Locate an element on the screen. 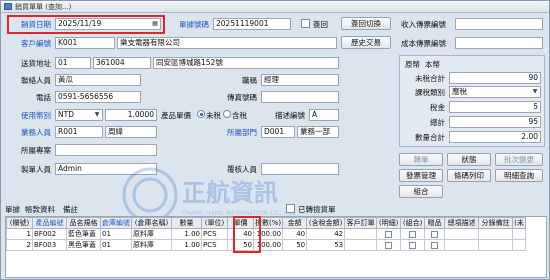  fax-field is located at coordinates (300, 97).